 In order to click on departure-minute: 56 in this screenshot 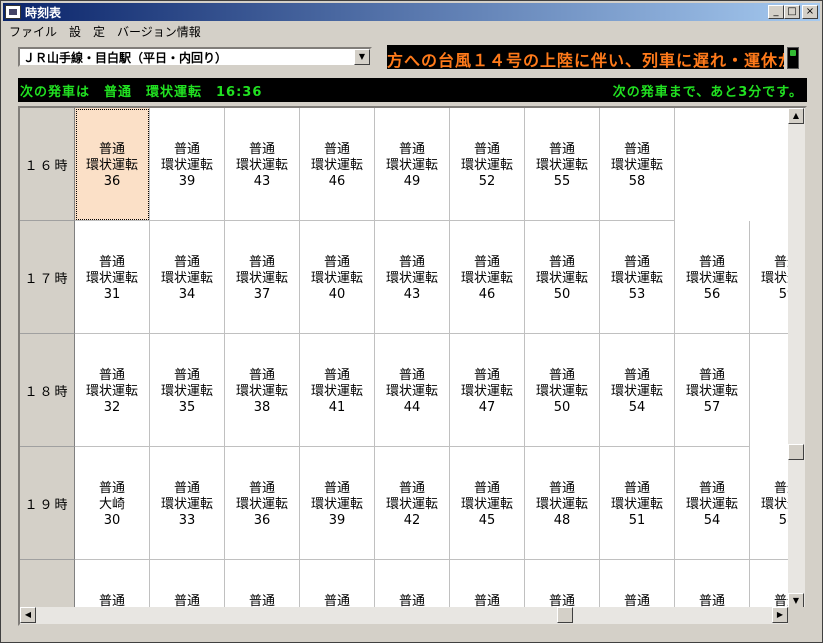, I will do `click(712, 294)`.